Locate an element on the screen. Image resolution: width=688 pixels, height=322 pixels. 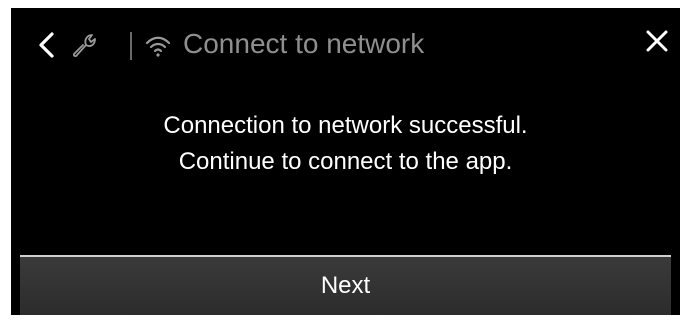
message-line-1: Connection to network successful. is located at coordinates (345, 125).